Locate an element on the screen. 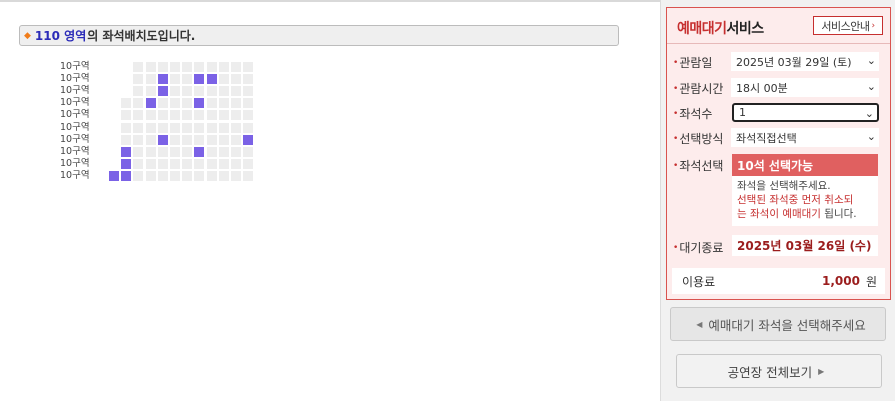  triangle-right-icon: ▶ is located at coordinates (821, 371).